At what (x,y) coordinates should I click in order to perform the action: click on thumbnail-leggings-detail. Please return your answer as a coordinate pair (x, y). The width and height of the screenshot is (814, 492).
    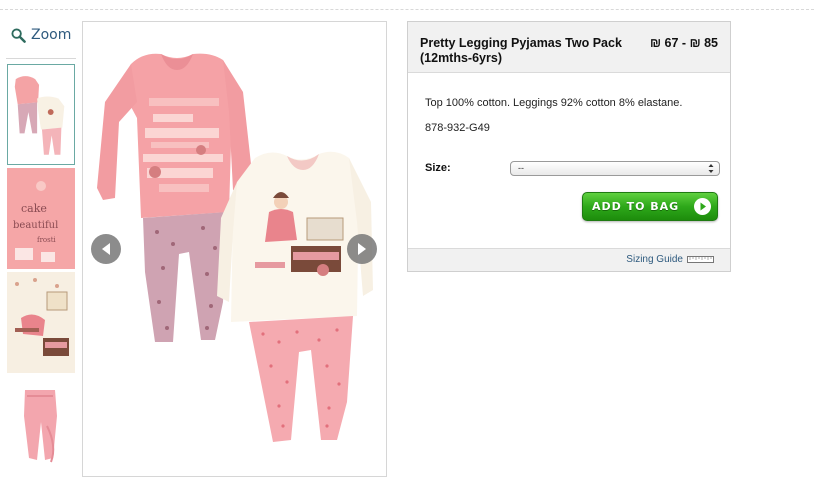
    Looking at the image, I should click on (41, 426).